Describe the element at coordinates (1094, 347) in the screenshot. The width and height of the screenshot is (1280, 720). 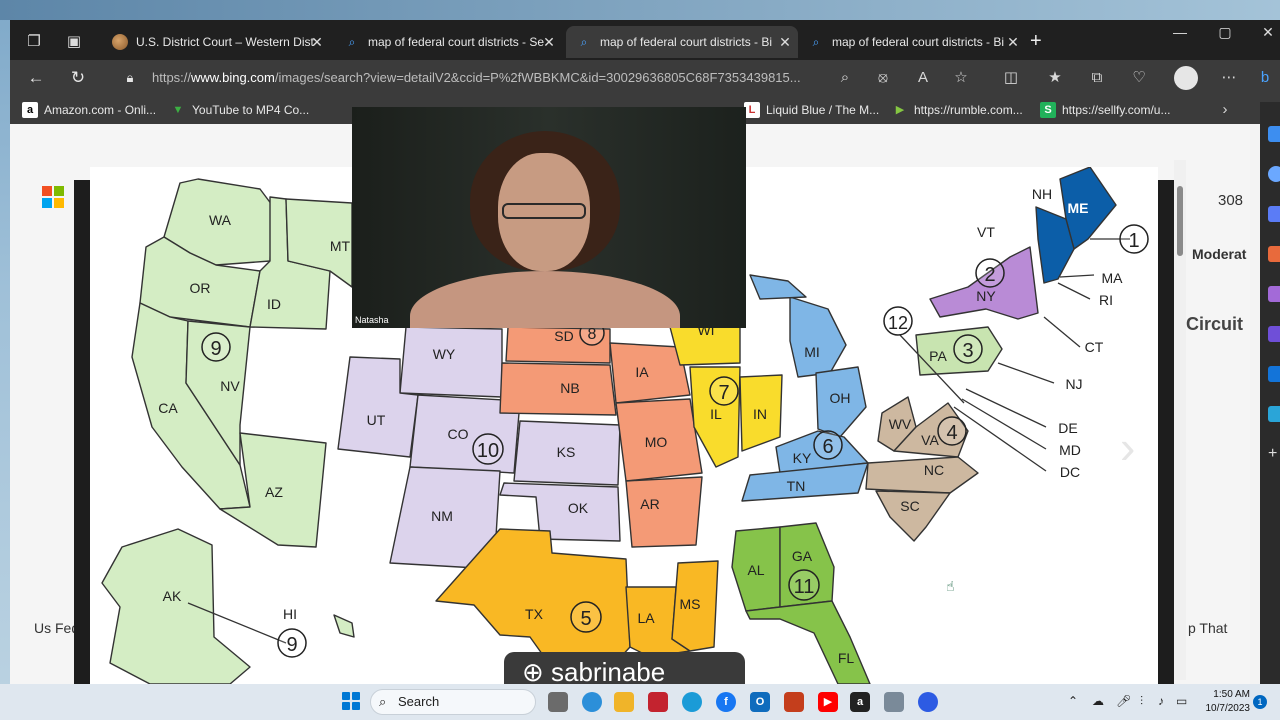
I see `state-label: CT` at that location.